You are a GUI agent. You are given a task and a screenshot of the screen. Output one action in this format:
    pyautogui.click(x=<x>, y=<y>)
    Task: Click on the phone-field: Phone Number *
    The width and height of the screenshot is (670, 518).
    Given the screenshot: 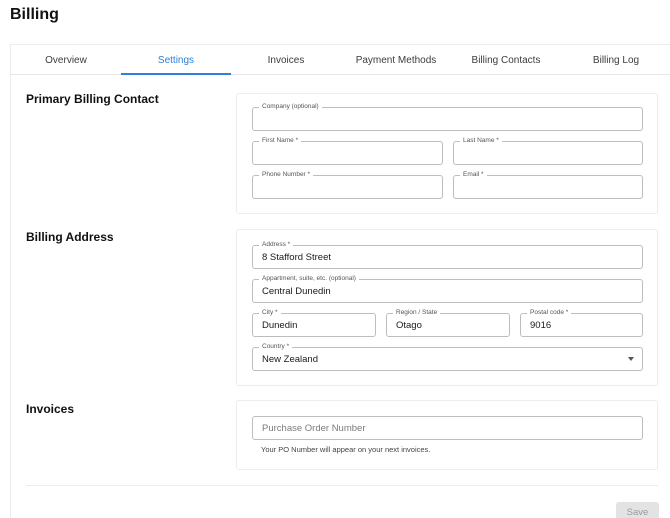 What is the action you would take?
    pyautogui.click(x=347, y=184)
    